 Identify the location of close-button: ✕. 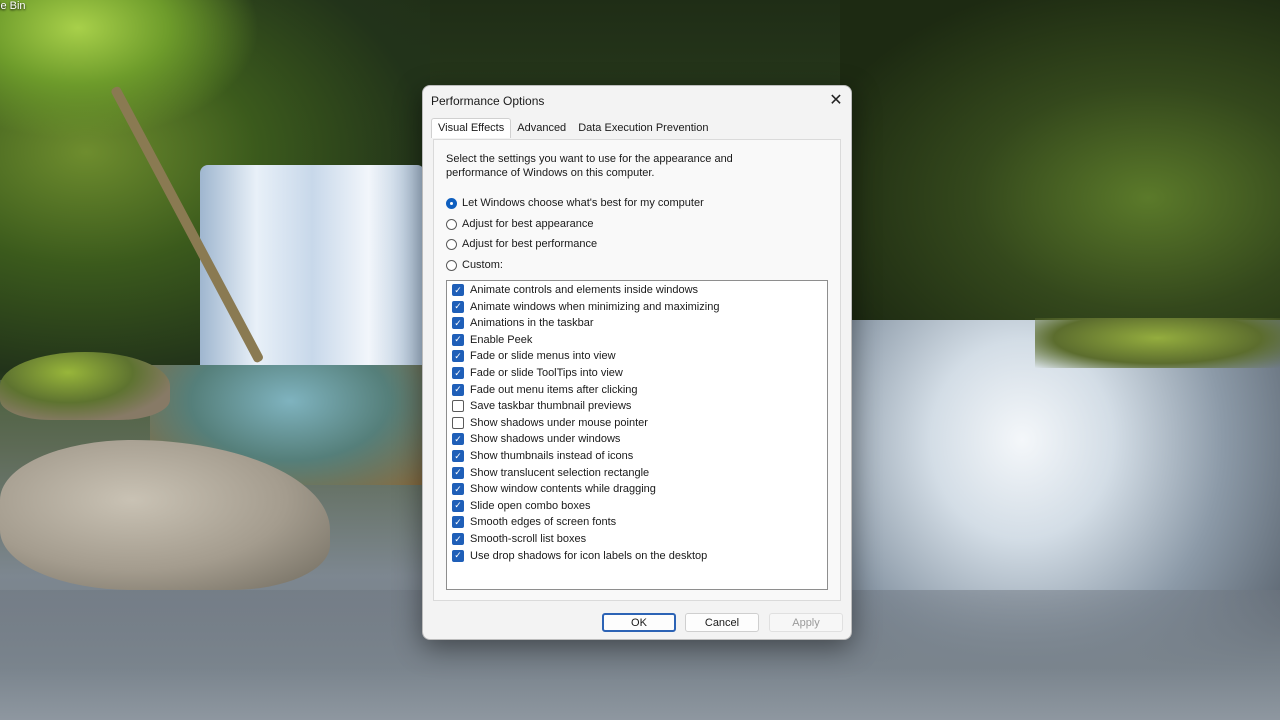
(836, 100).